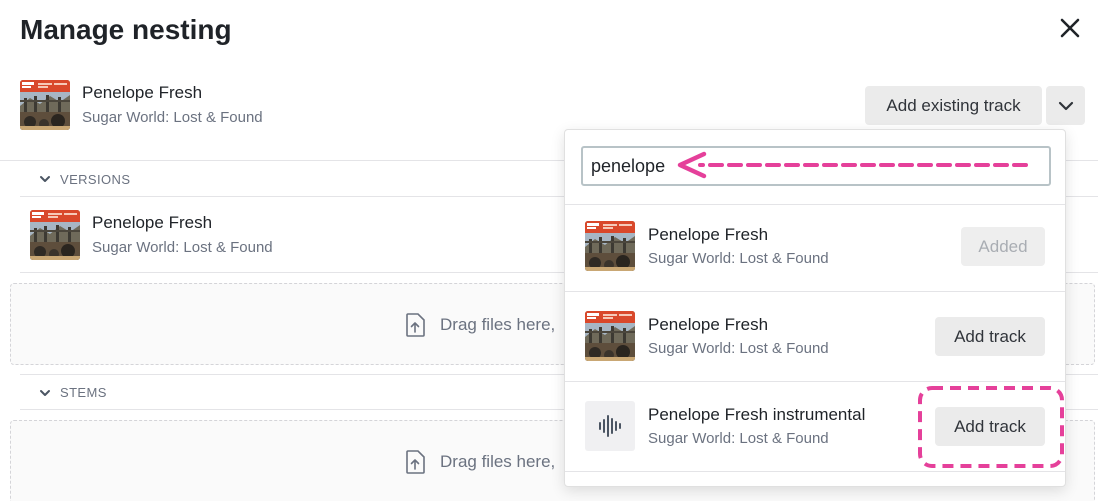 This screenshot has width=1098, height=501. Describe the element at coordinates (126, 29) in the screenshot. I see `page-title: Manage nesting` at that location.